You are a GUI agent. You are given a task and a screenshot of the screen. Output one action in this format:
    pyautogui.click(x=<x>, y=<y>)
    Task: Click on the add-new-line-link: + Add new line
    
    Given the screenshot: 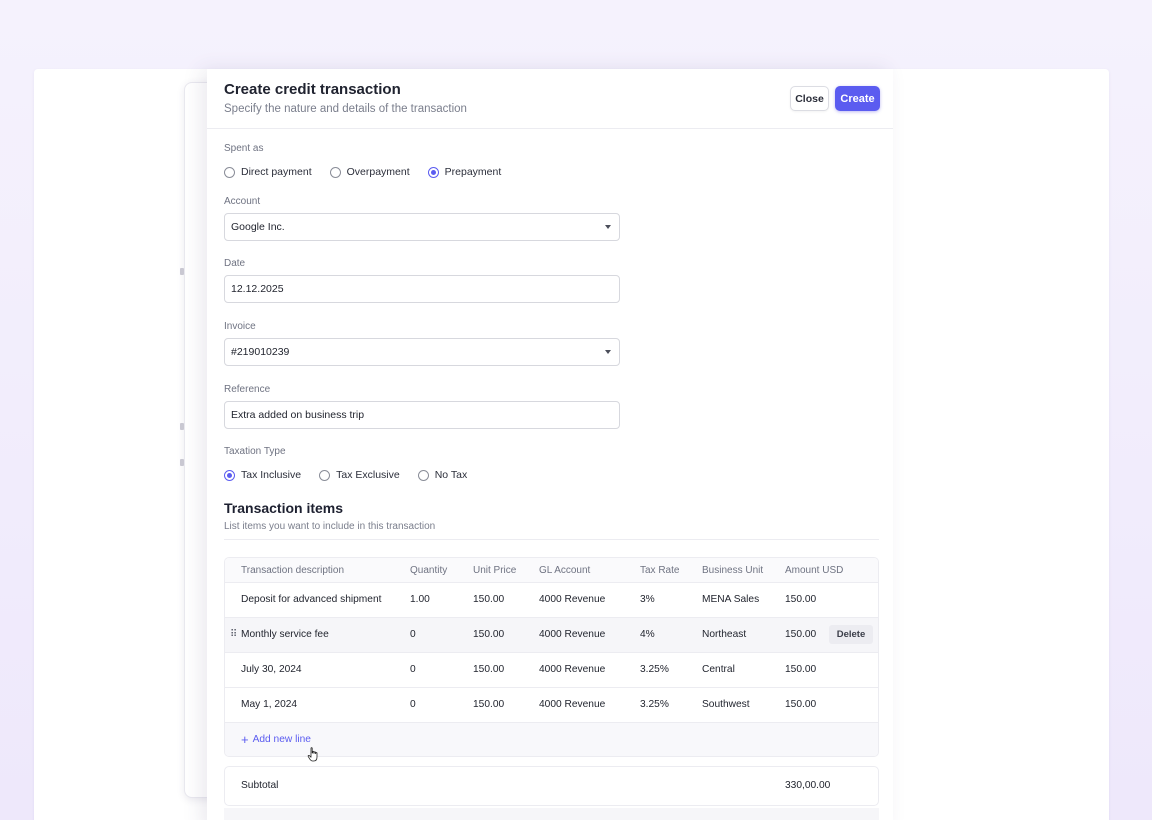 What is the action you would take?
    pyautogui.click(x=276, y=739)
    